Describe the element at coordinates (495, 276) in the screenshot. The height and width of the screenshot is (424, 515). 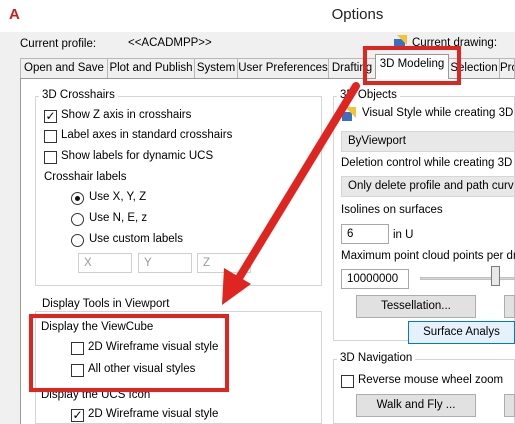
I see `point-cloud-slider-thumb` at that location.